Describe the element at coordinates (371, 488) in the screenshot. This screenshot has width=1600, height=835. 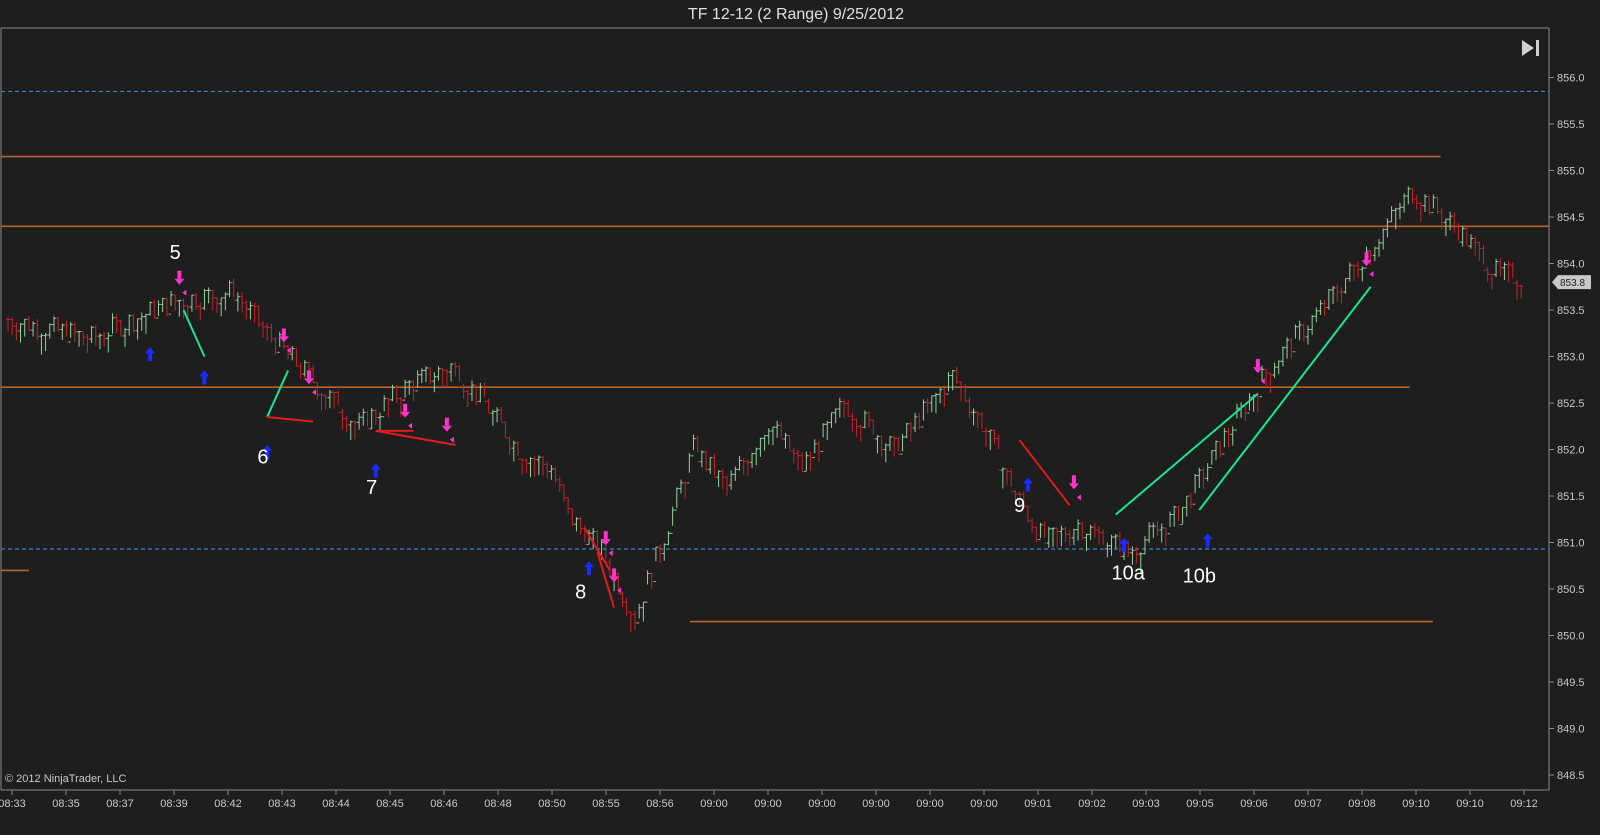
I see `annotation-label: 7` at that location.